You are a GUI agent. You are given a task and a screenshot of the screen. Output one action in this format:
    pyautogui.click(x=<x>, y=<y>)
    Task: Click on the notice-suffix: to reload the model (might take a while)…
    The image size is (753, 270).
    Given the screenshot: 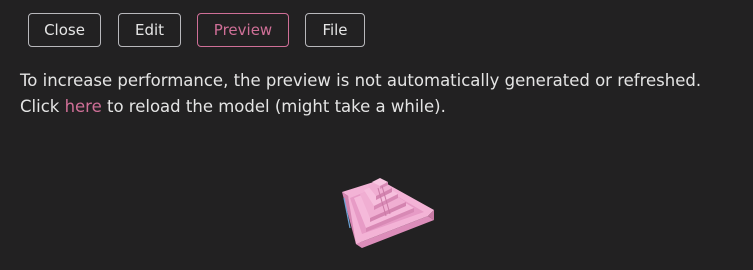 What is the action you would take?
    pyautogui.click(x=273, y=106)
    